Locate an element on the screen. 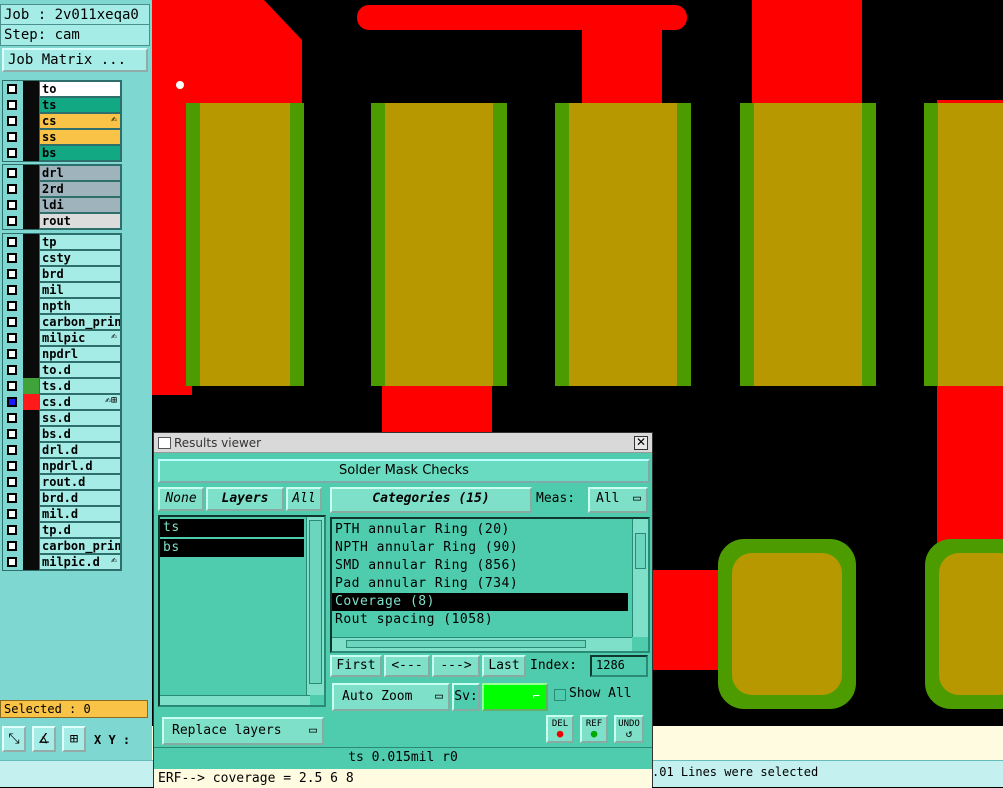 The image size is (1003, 788). layer-row: bs is located at coordinates (62, 153).